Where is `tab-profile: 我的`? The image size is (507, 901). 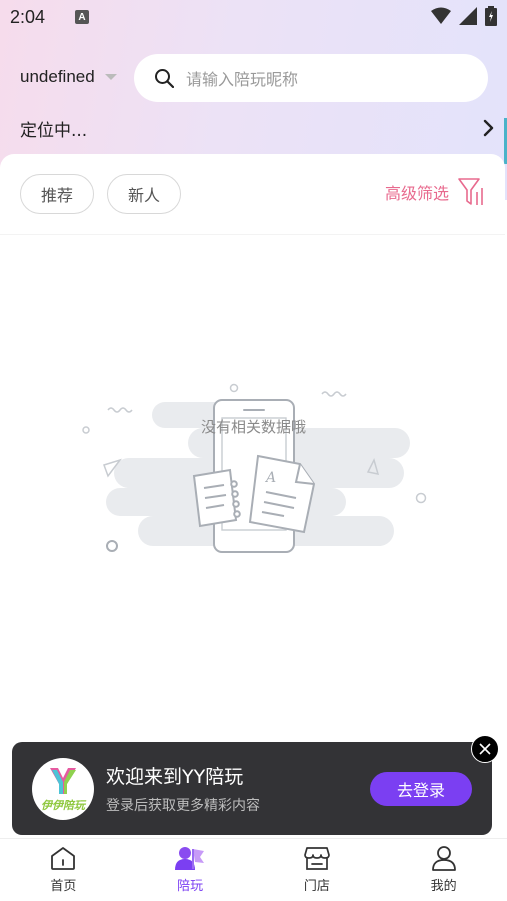
tab-profile: 我的 is located at coordinates (443, 870).